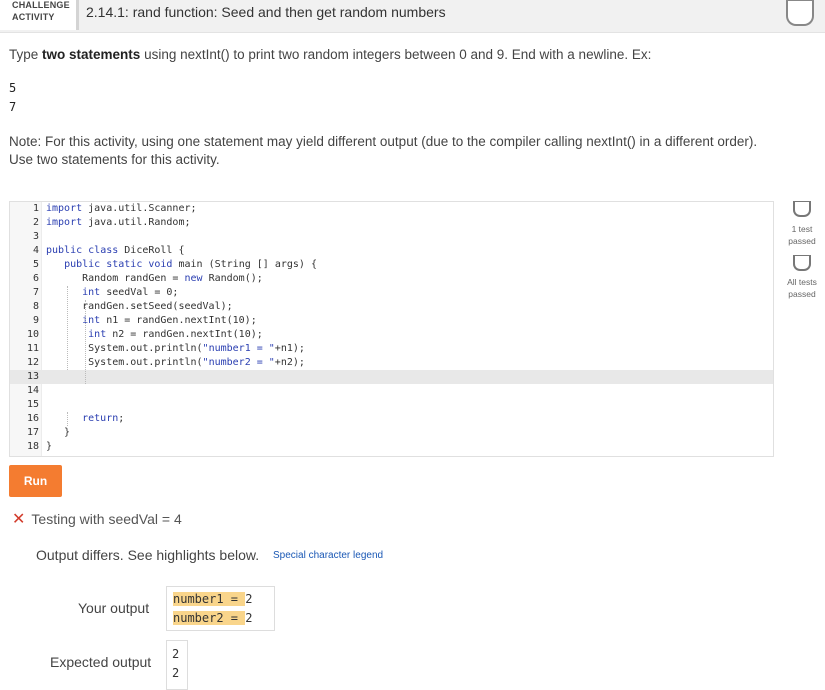 This screenshot has width=825, height=690. Describe the element at coordinates (32, 362) in the screenshot. I see `line-number: 12` at that location.